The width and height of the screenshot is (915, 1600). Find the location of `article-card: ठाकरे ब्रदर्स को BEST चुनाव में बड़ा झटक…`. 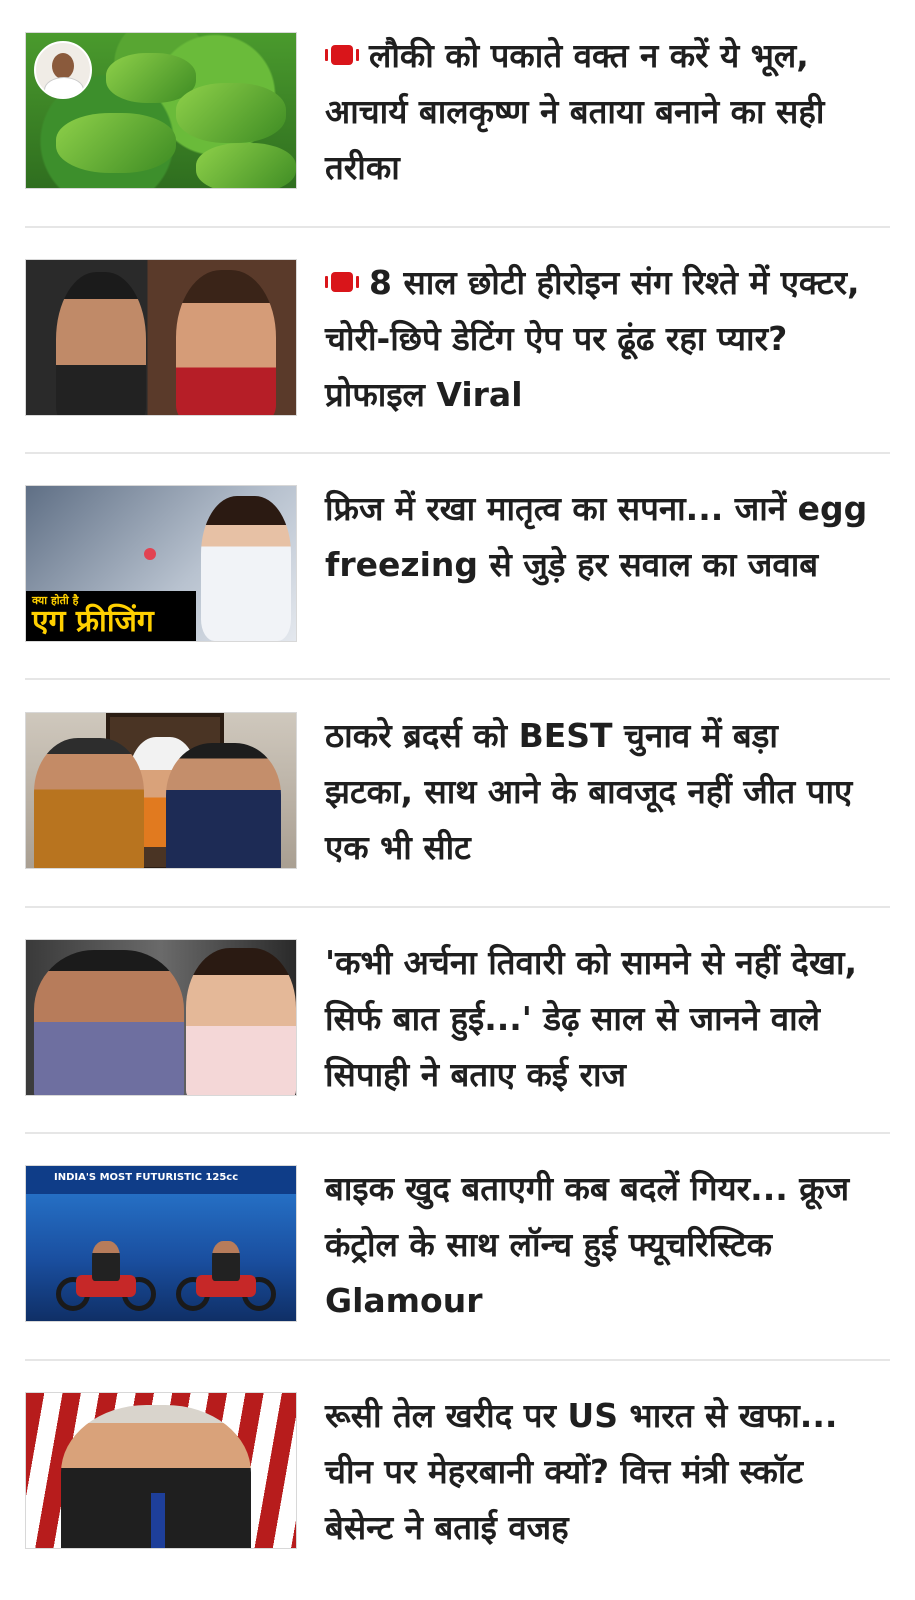

article-card: ठाकरे ब्रदर्स को BEST चुनाव में बड़ा झटक… is located at coordinates (457, 792).